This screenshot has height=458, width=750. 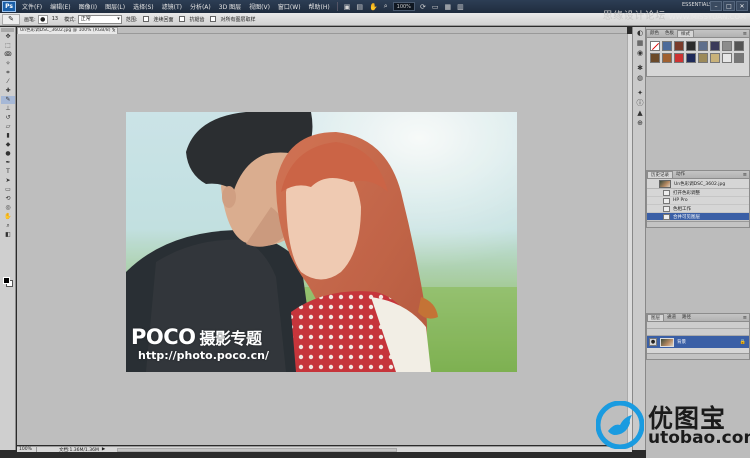 I want to click on move-tool-icon: ✥, so click(x=8, y=37).